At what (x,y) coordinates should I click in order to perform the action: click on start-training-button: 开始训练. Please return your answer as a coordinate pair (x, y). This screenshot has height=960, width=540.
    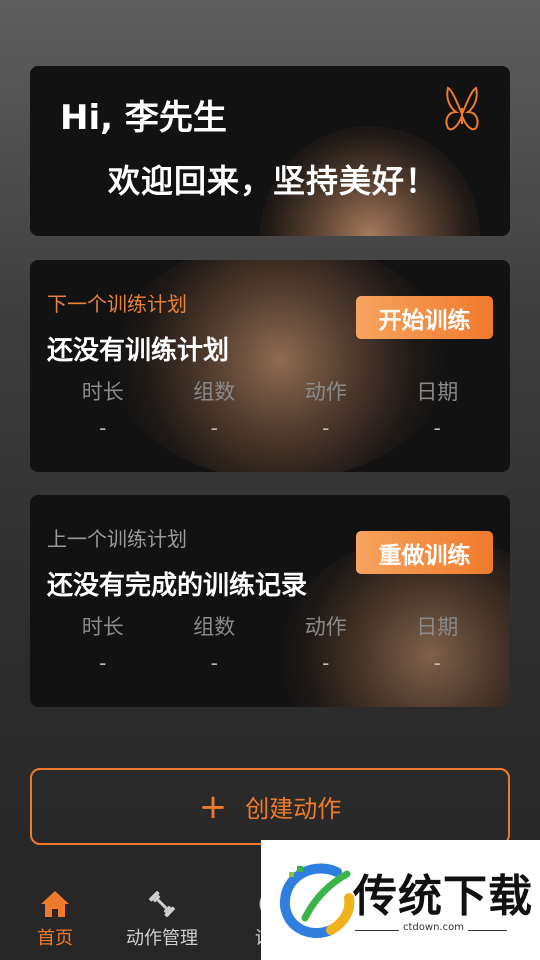
    Looking at the image, I should click on (424, 317).